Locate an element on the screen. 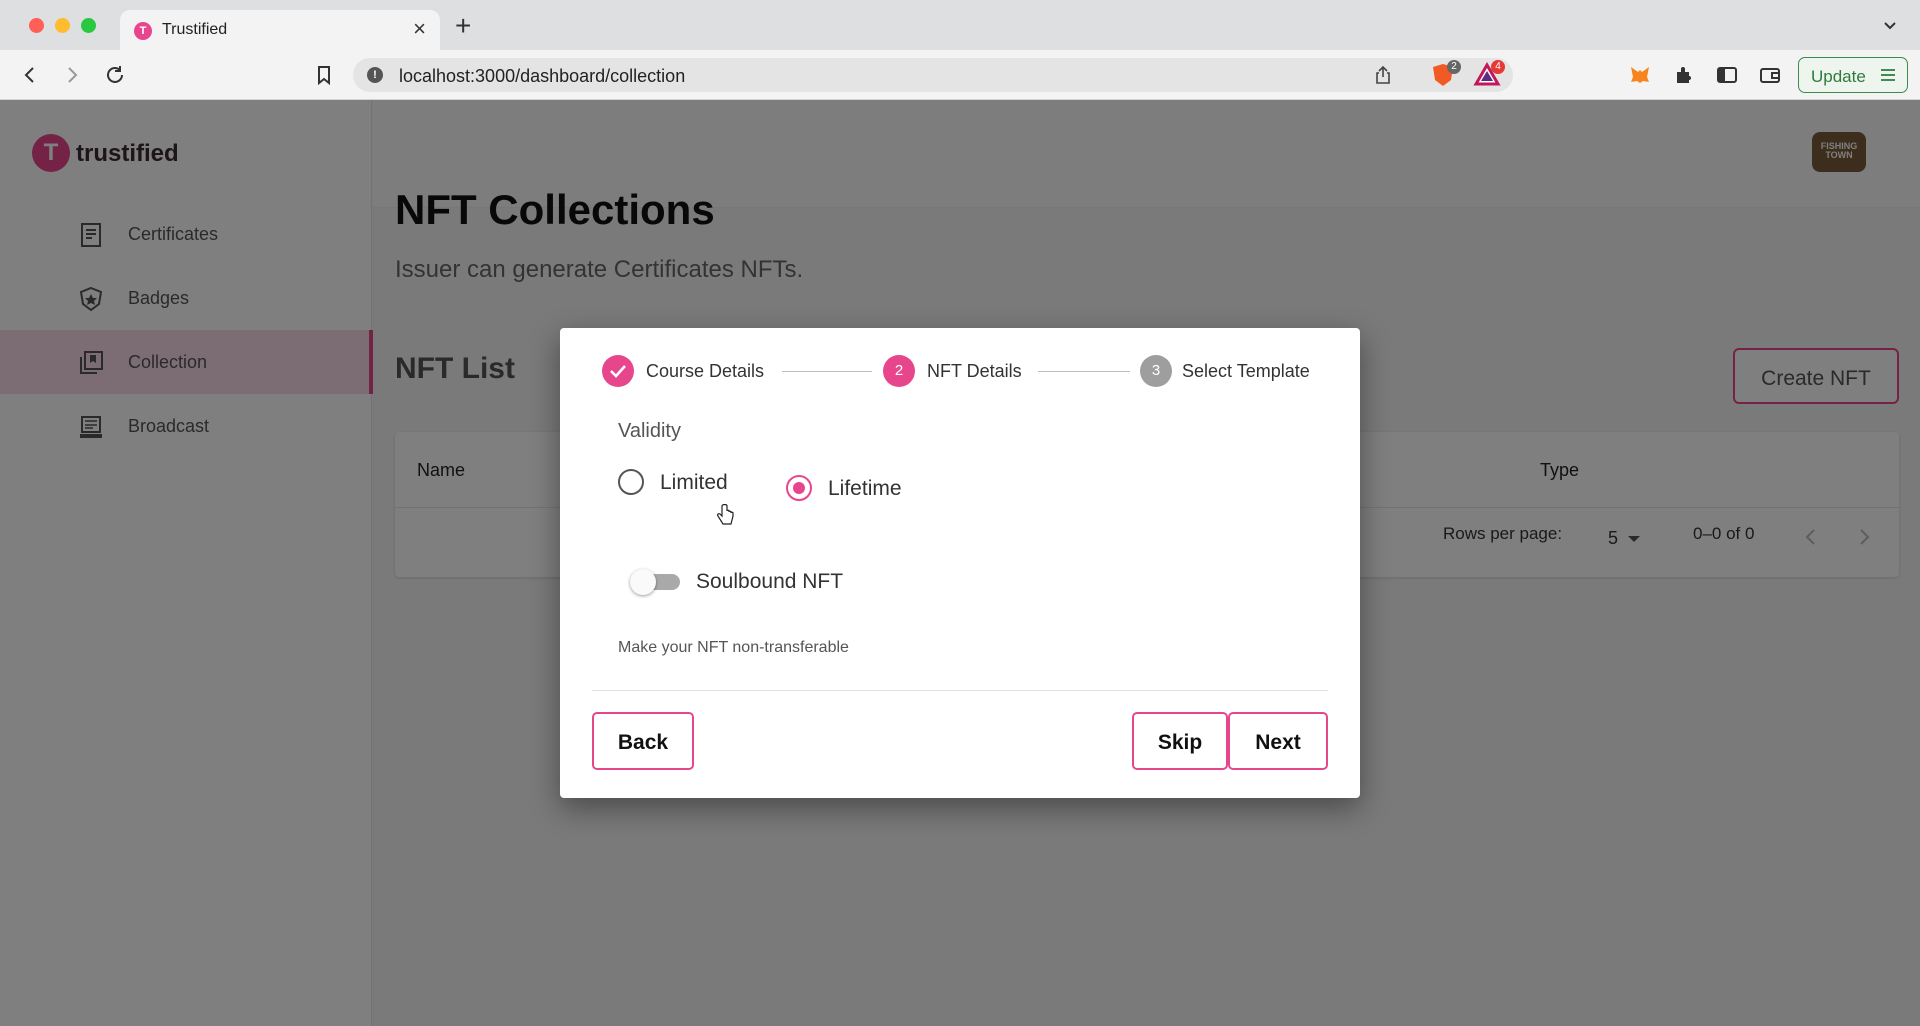  metamask-icon is located at coordinates (1640, 75).